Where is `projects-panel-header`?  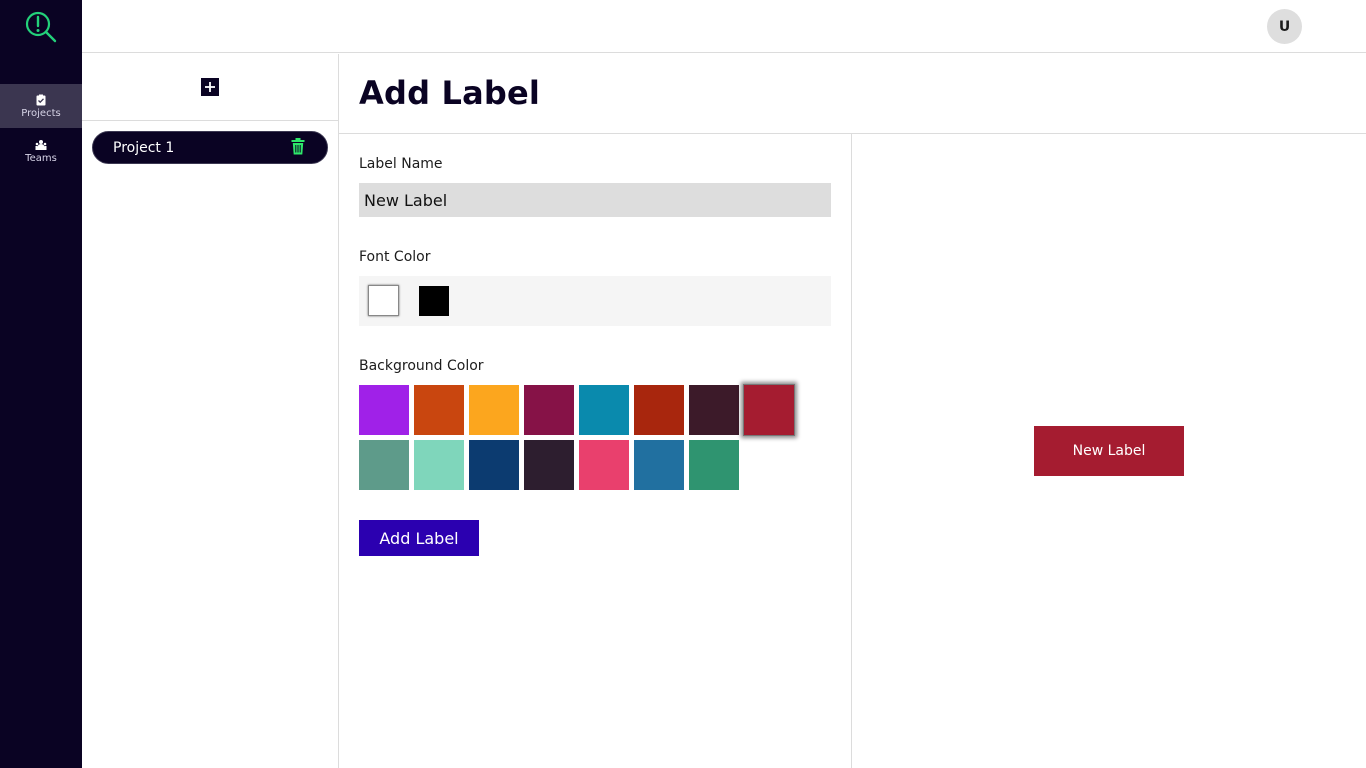 projects-panel-header is located at coordinates (210, 87).